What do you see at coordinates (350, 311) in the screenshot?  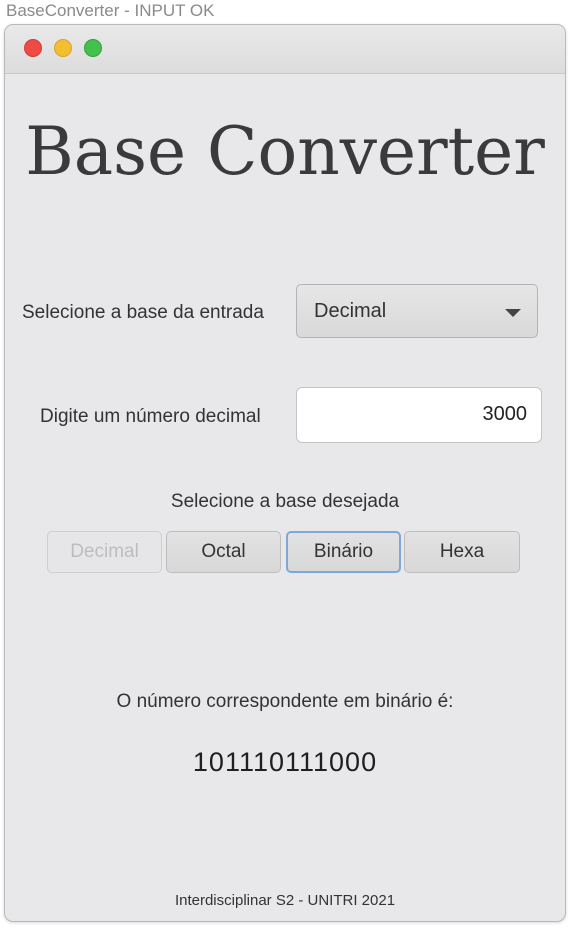 I see `input-base-selected-value: Decimal` at bounding box center [350, 311].